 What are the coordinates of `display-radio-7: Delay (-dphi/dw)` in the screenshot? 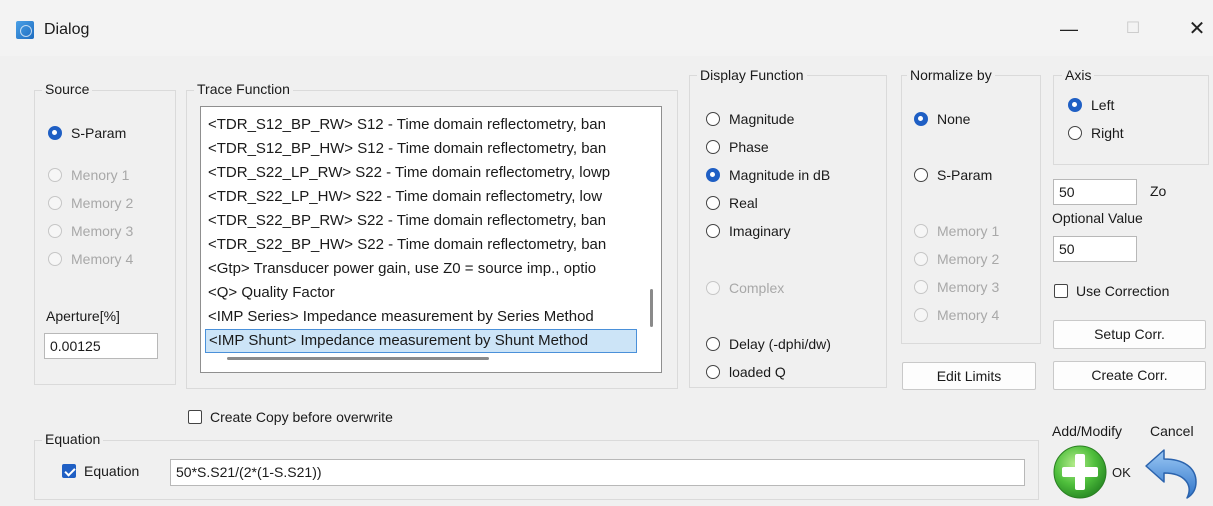 It's located at (768, 344).